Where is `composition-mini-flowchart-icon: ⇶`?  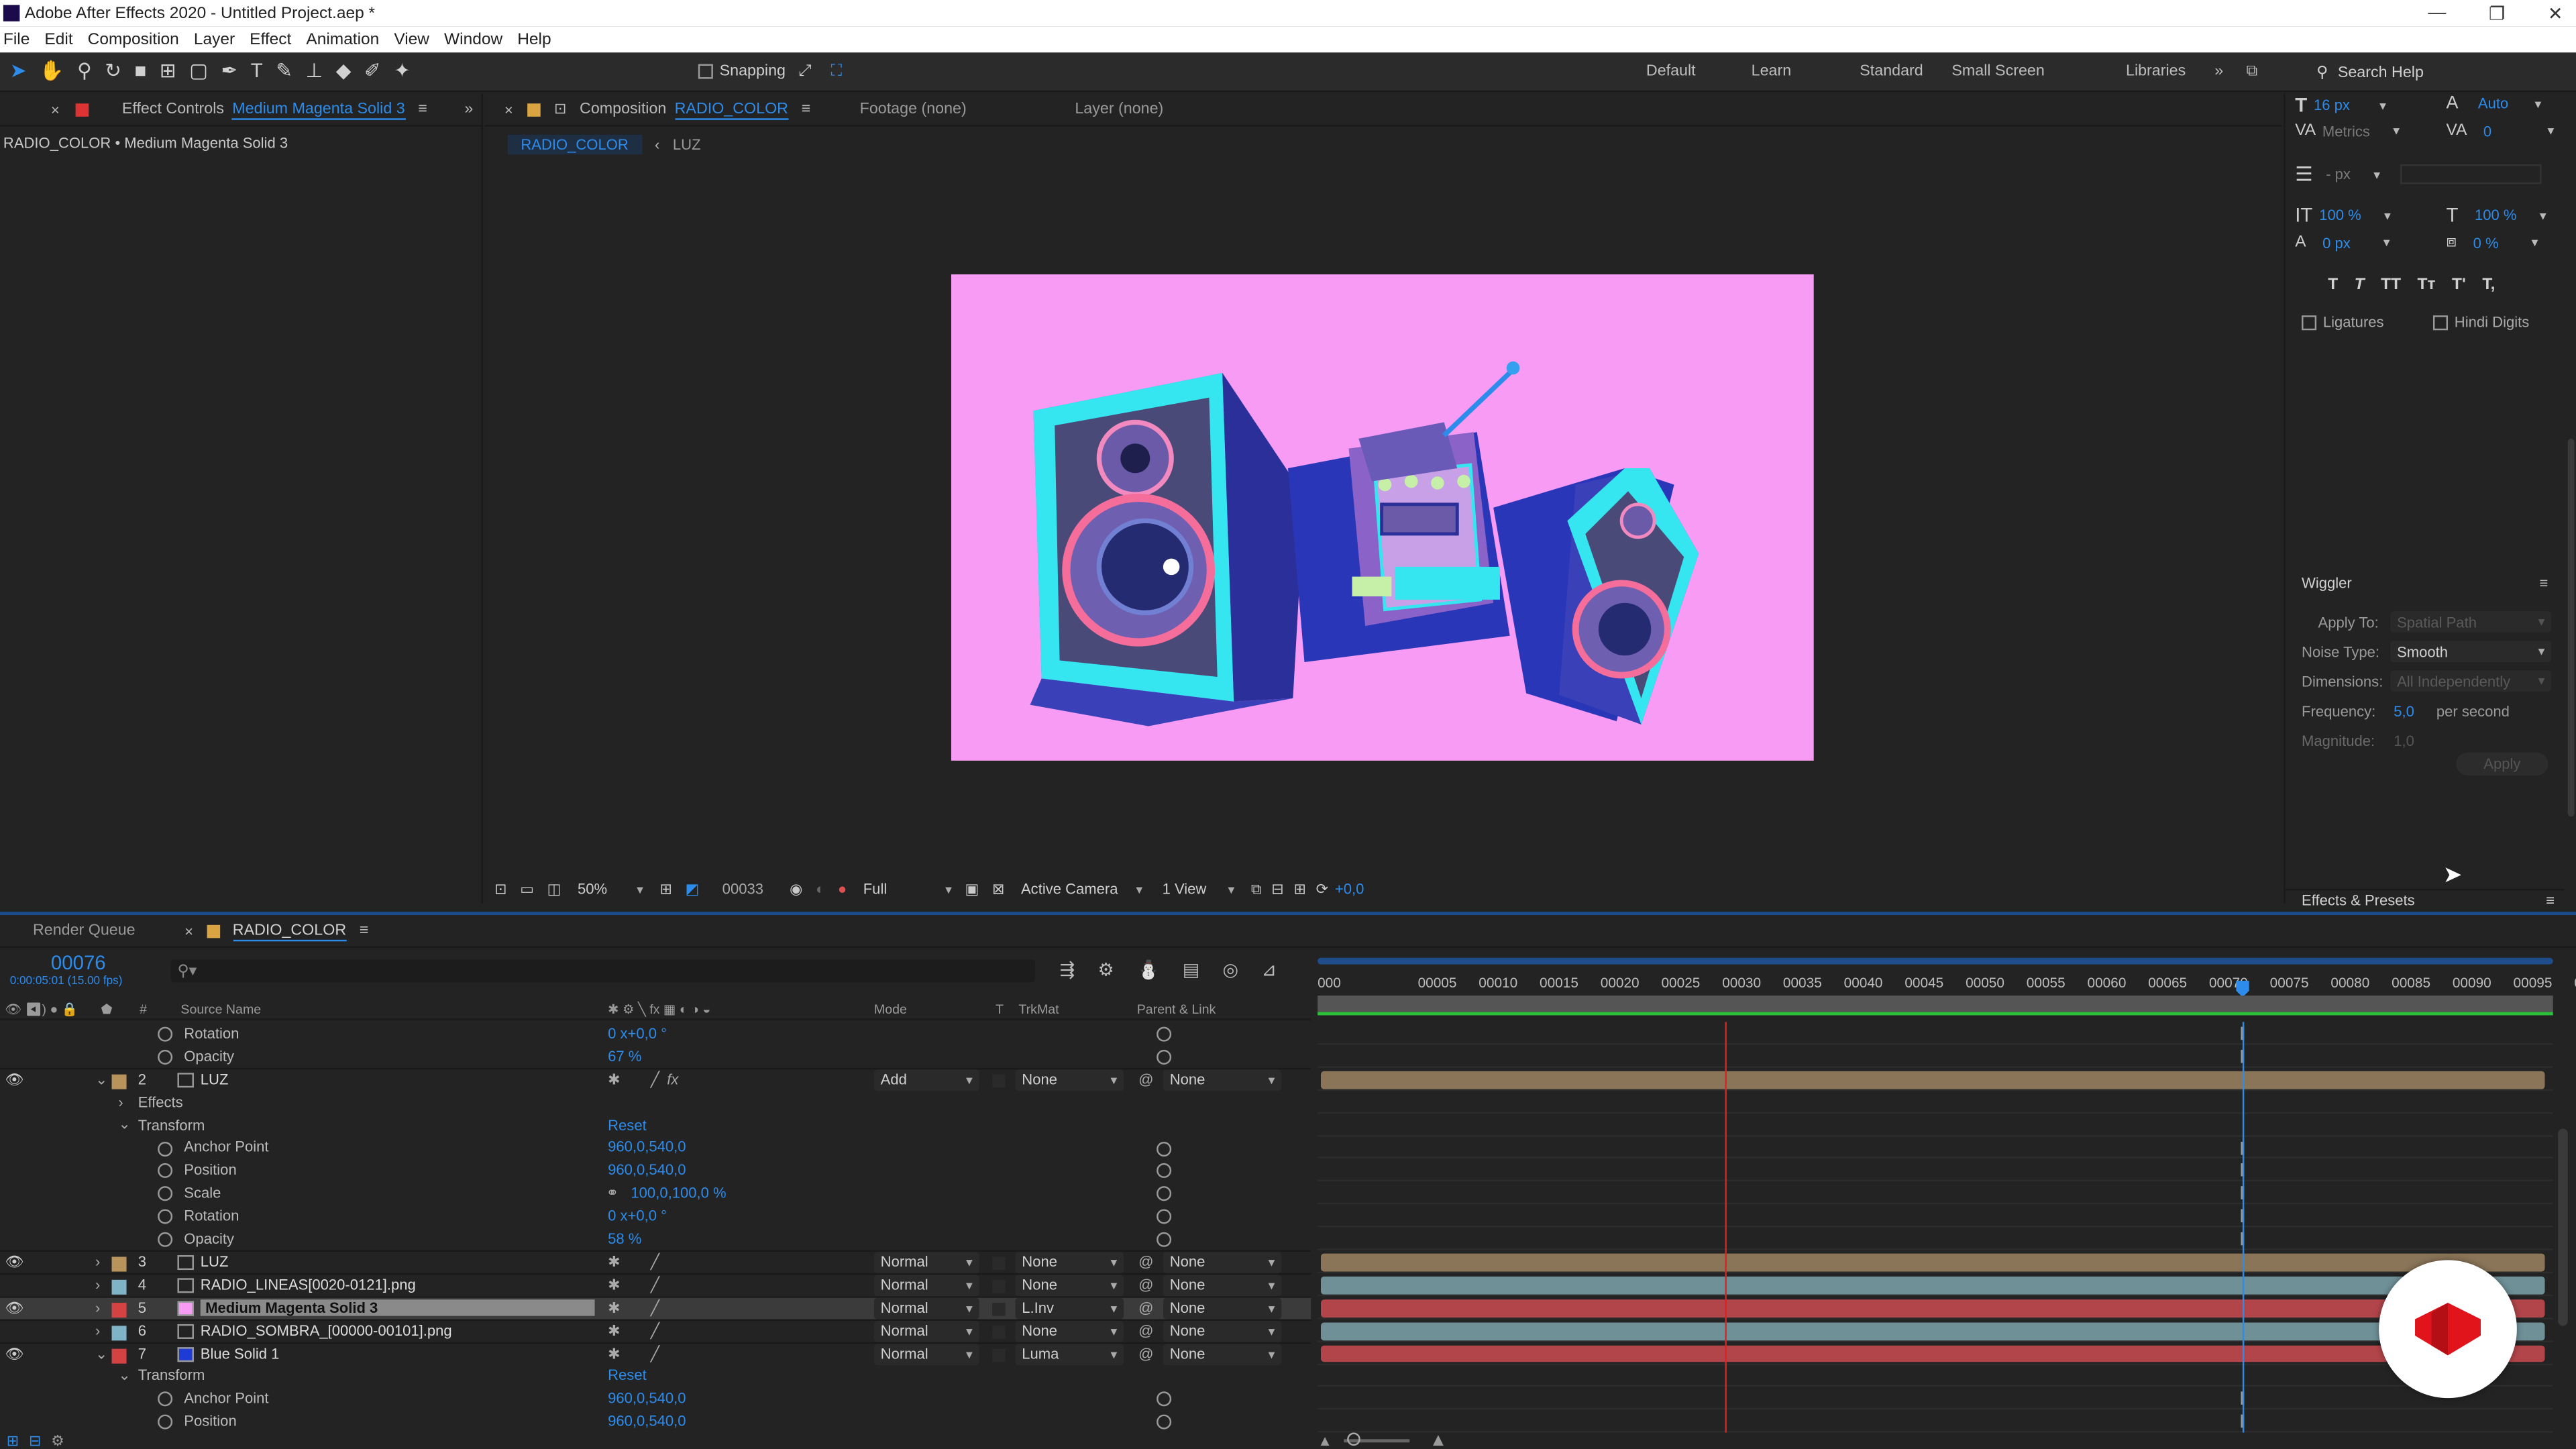
composition-mini-flowchart-icon: ⇶ is located at coordinates (1067, 970).